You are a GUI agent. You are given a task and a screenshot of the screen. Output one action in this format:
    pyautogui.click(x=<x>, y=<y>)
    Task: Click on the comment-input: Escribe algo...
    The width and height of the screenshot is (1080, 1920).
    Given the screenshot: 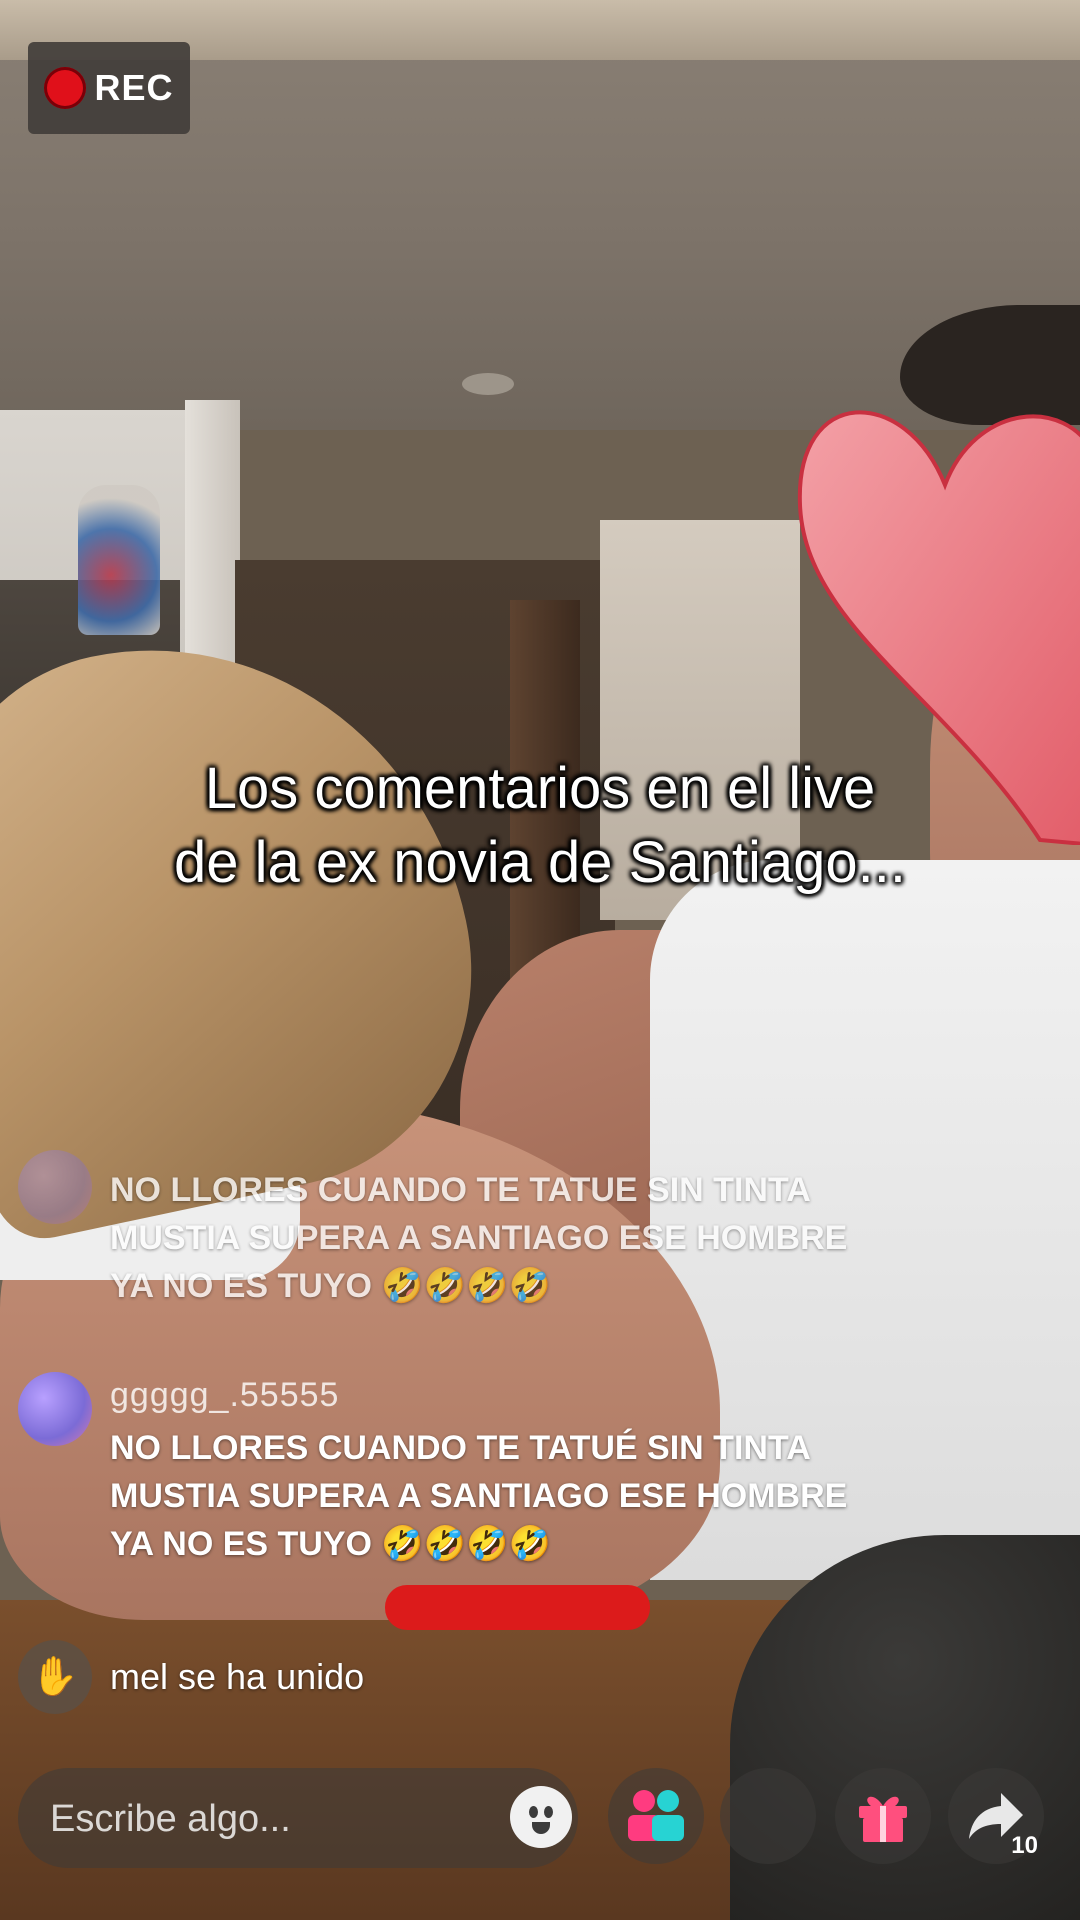 What is the action you would take?
    pyautogui.click(x=298, y=1818)
    